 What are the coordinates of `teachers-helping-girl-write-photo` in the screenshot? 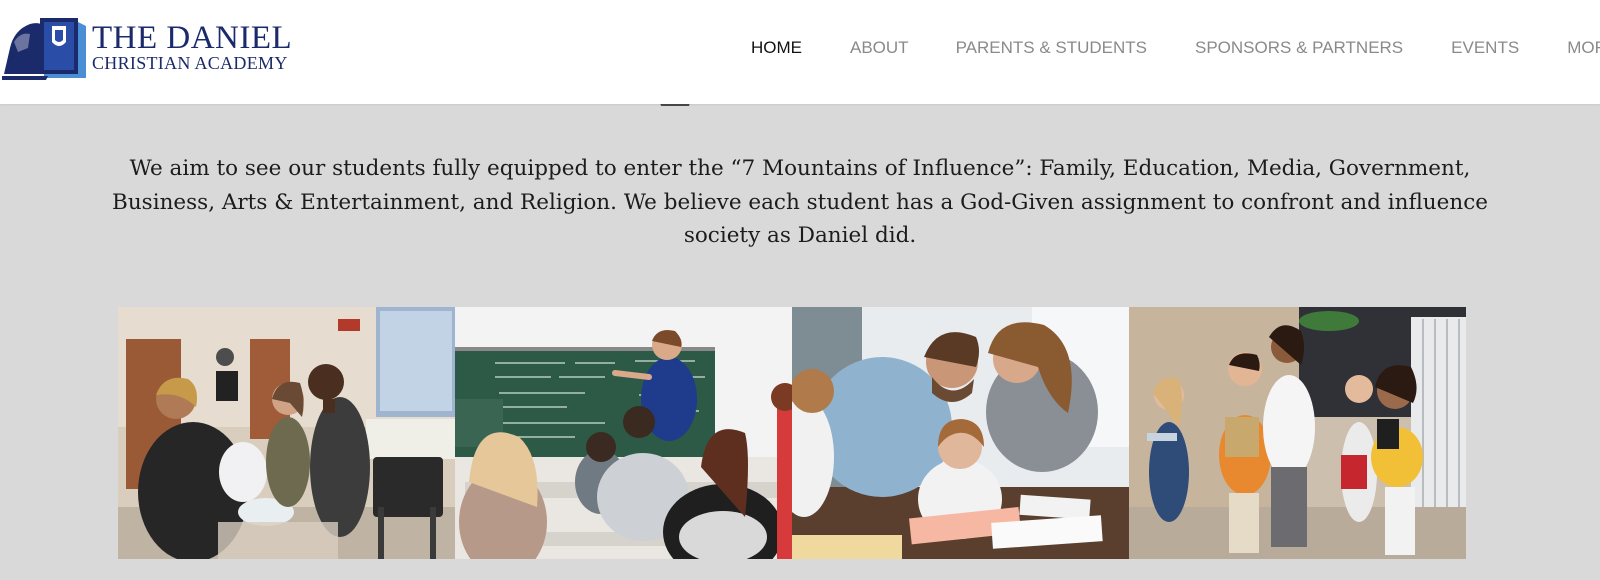 It's located at (960, 433).